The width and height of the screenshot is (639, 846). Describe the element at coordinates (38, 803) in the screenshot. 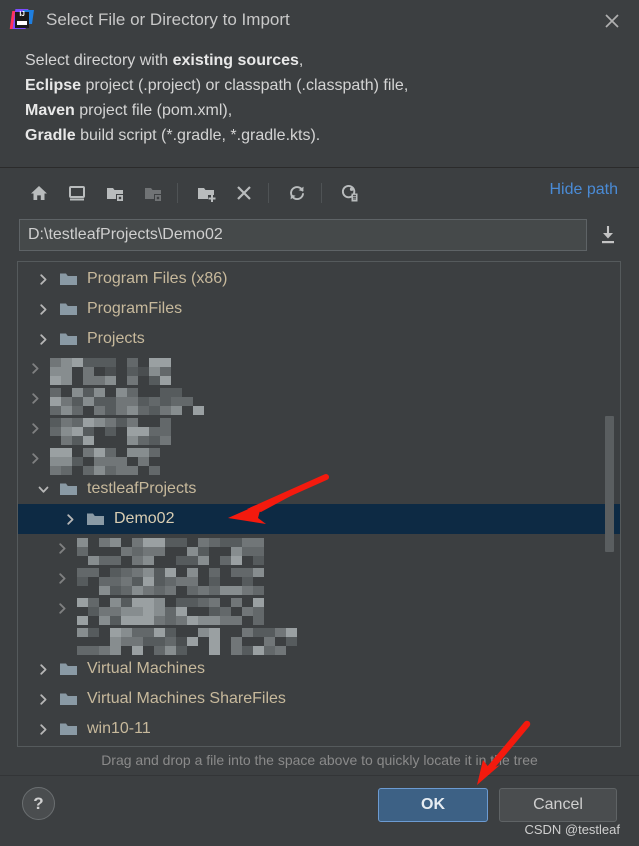

I see `help-button: ?` at that location.